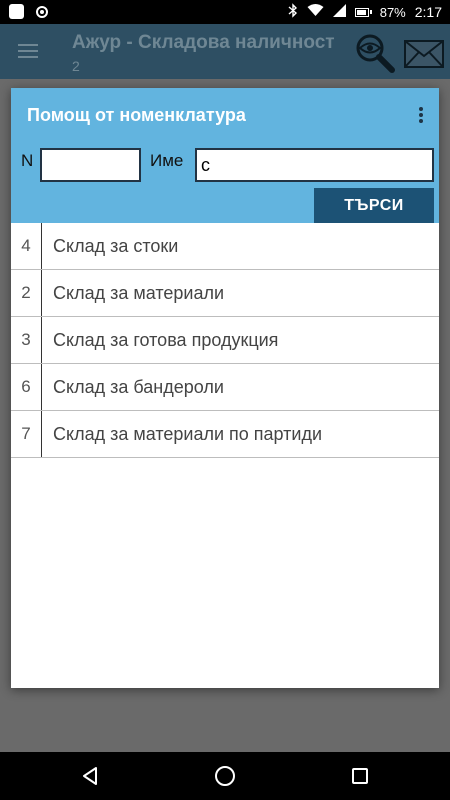  I want to click on list-item: 6 Склад за бандероли, so click(225, 387).